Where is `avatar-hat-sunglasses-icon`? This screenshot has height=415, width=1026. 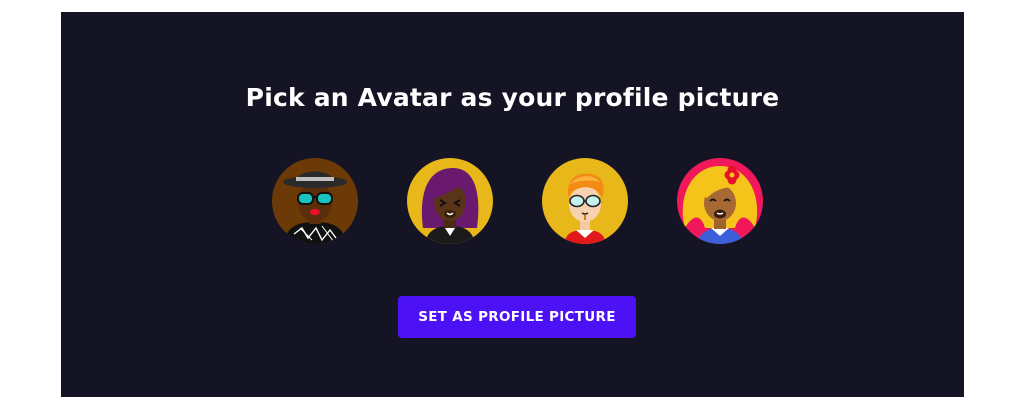
avatar-hat-sunglasses-icon is located at coordinates (315, 201).